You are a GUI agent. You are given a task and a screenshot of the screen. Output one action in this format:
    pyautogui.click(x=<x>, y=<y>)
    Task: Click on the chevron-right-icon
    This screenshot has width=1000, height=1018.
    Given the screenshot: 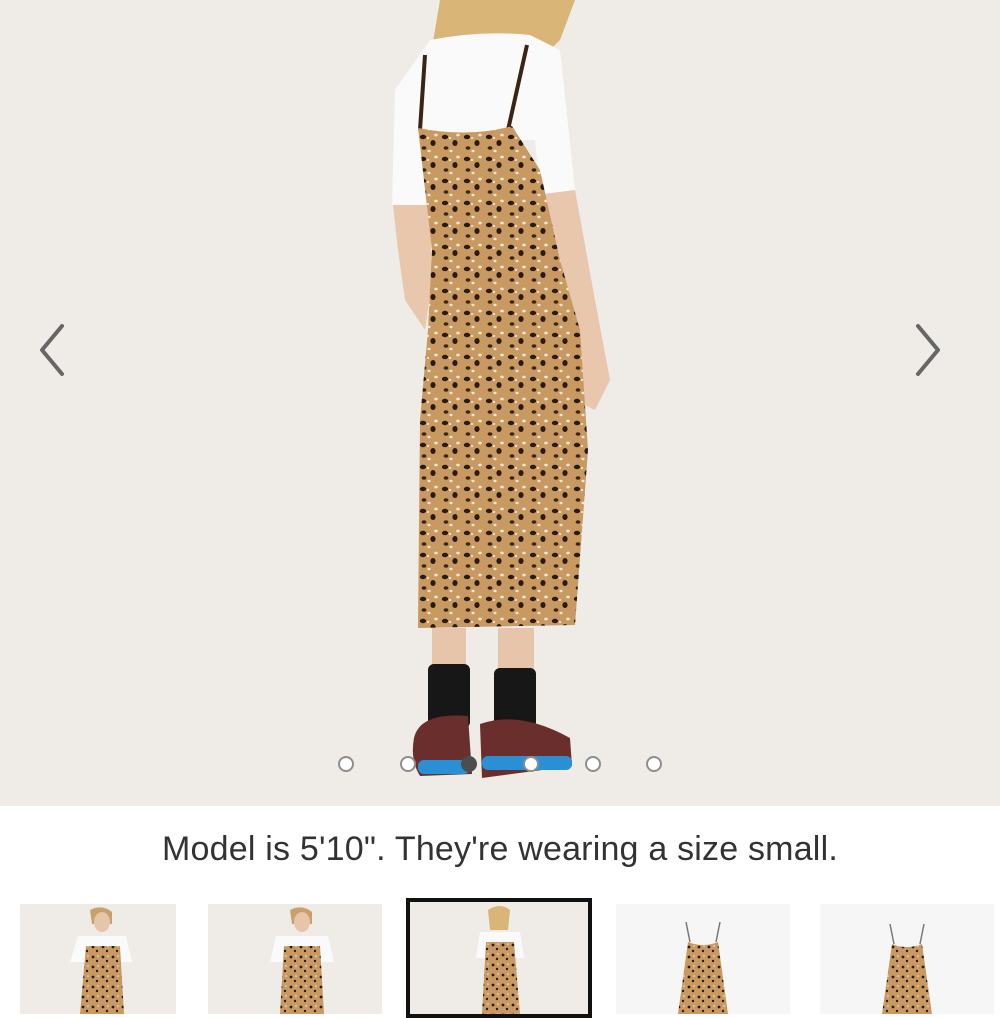 What is the action you would take?
    pyautogui.click(x=928, y=350)
    